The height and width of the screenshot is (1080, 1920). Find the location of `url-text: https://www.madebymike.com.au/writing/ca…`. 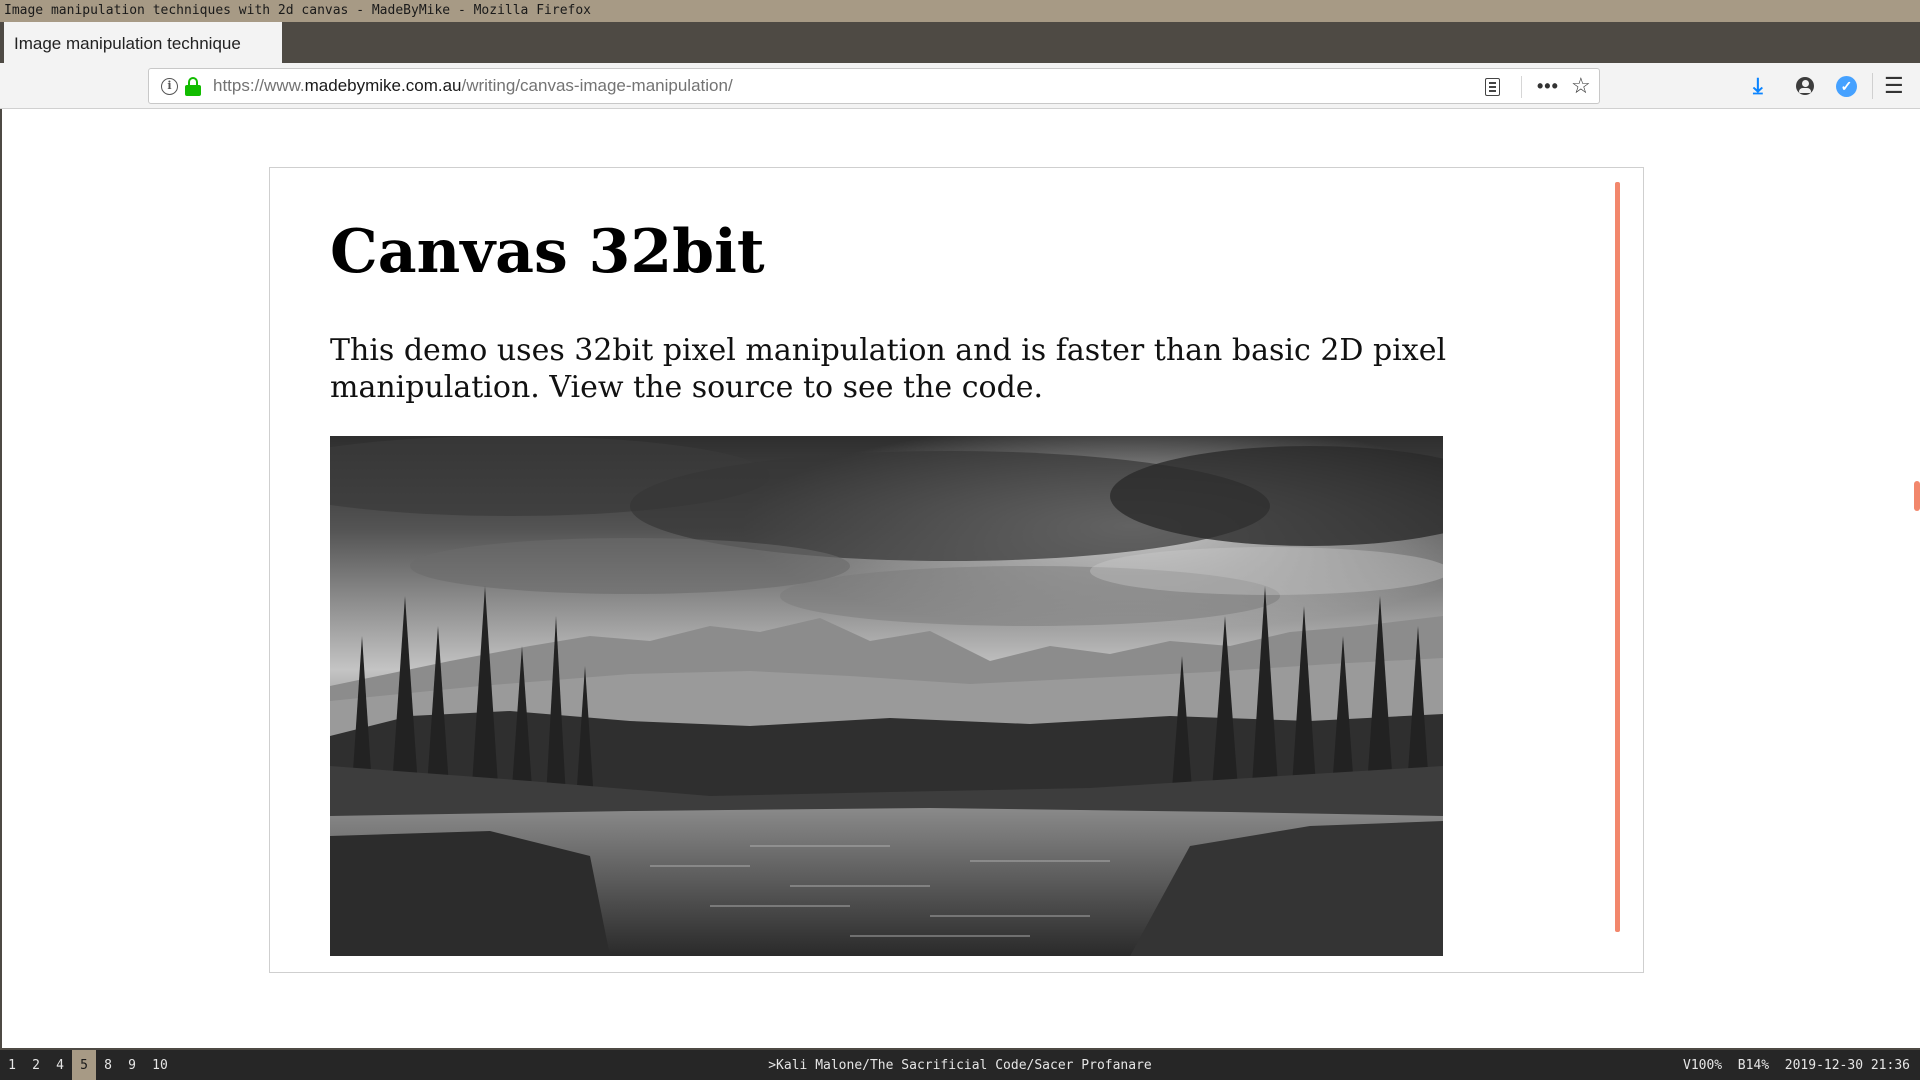

url-text: https://www.madebymike.com.au/writing/ca… is located at coordinates (473, 86).